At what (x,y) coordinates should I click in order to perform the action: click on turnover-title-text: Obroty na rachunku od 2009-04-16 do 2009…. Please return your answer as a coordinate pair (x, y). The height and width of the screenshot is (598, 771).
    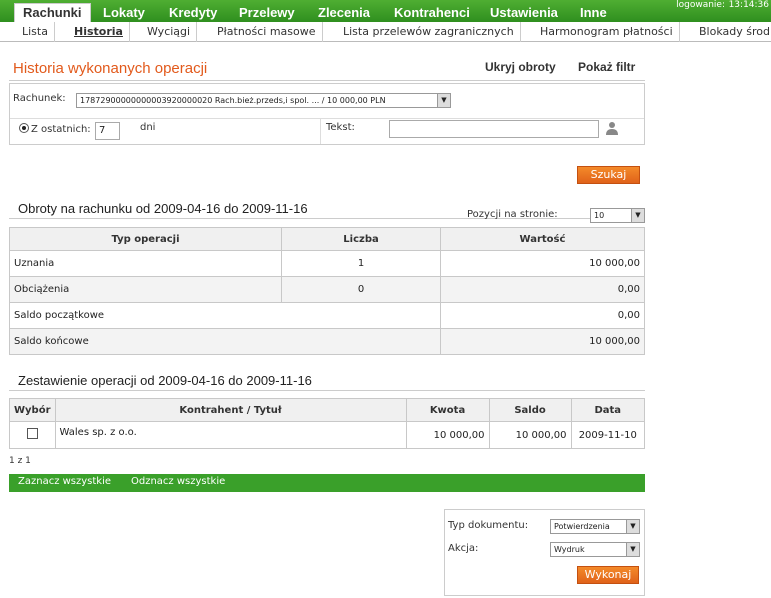
    Looking at the image, I should click on (163, 208).